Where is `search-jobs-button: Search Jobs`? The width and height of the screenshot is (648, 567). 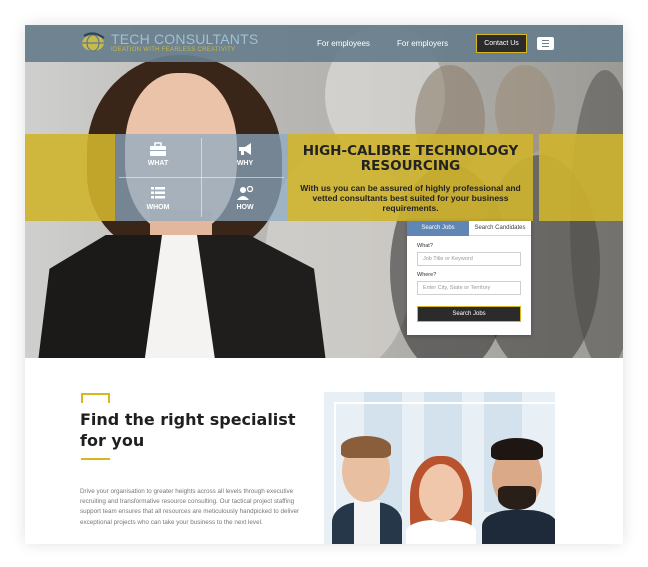 search-jobs-button: Search Jobs is located at coordinates (469, 314).